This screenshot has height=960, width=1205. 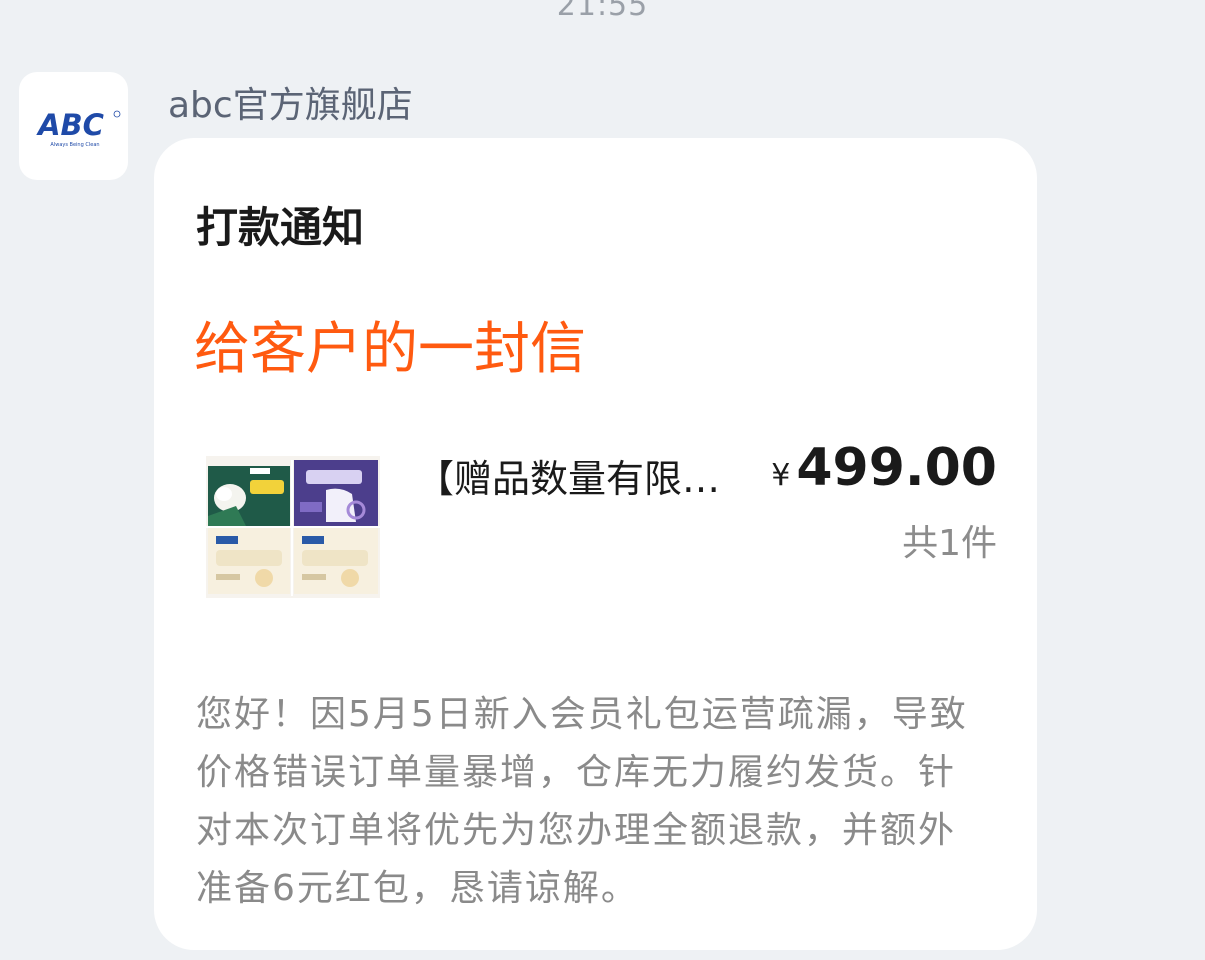 What do you see at coordinates (390, 349) in the screenshot?
I see `letter-title: 给客户的一封信` at bounding box center [390, 349].